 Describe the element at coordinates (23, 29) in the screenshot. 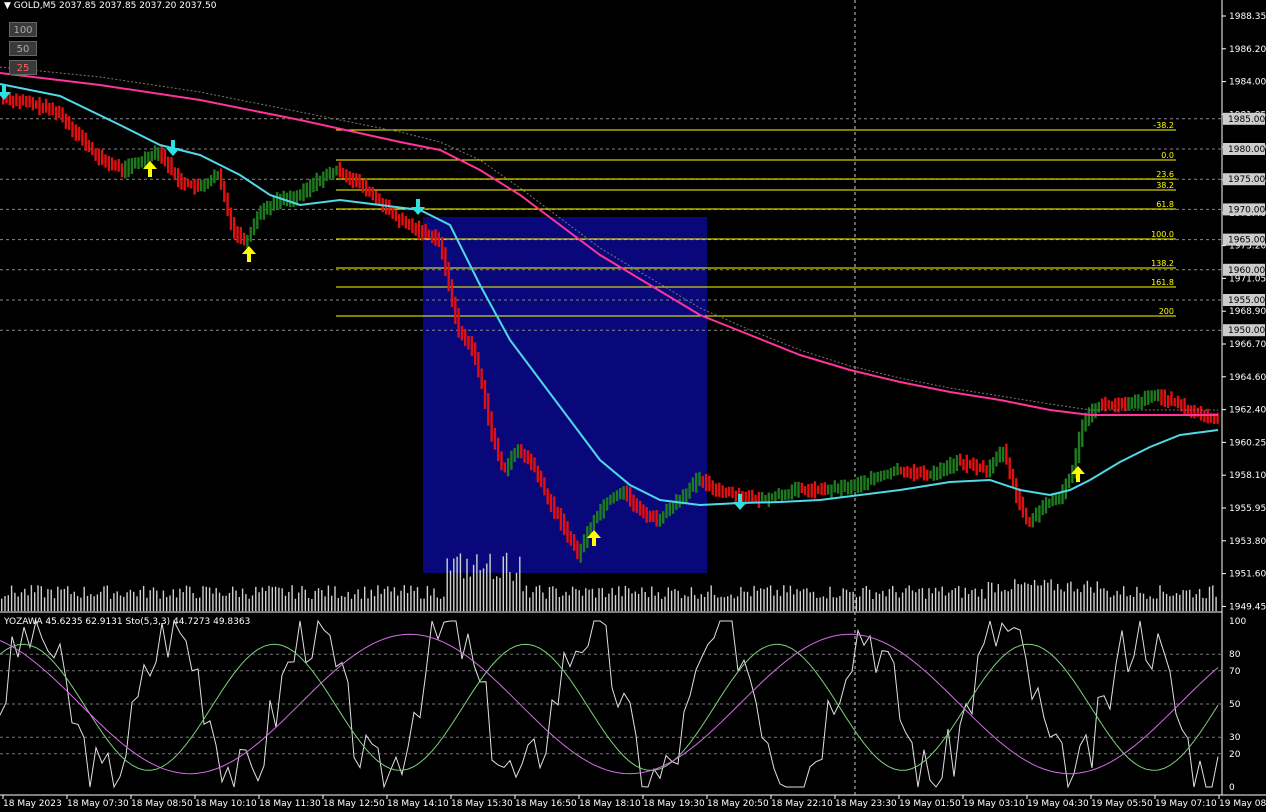

I see `zoom-100-button: 100` at that location.